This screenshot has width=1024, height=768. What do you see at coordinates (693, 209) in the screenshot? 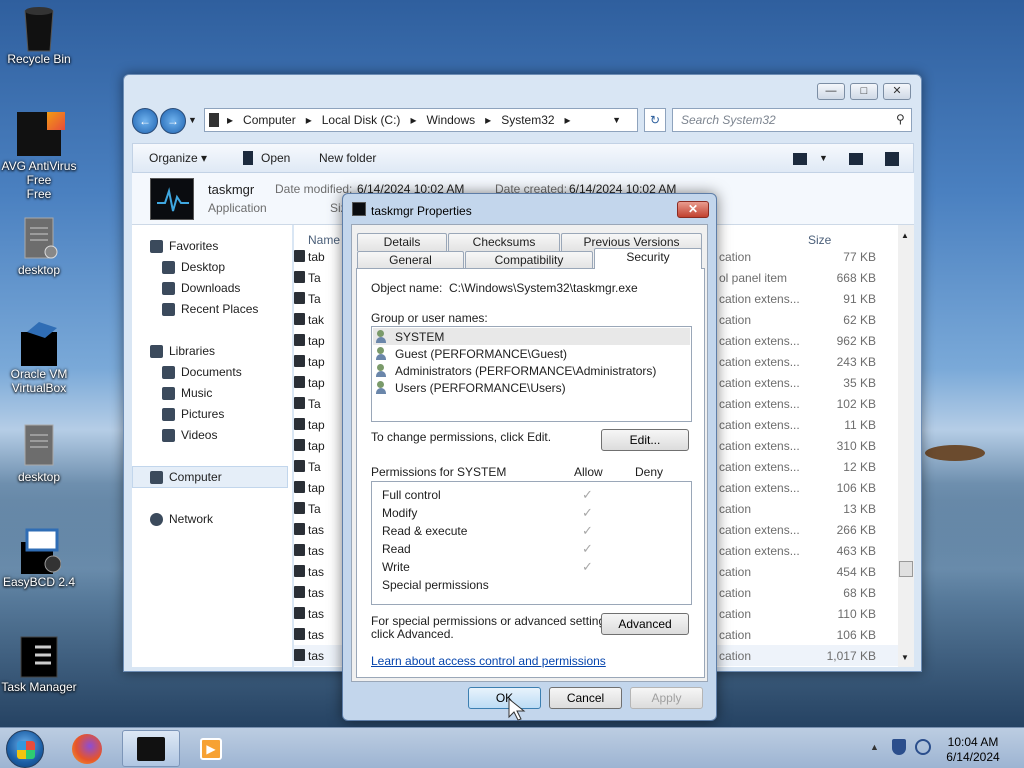
I see `dialog-close-button: ✕` at bounding box center [693, 209].